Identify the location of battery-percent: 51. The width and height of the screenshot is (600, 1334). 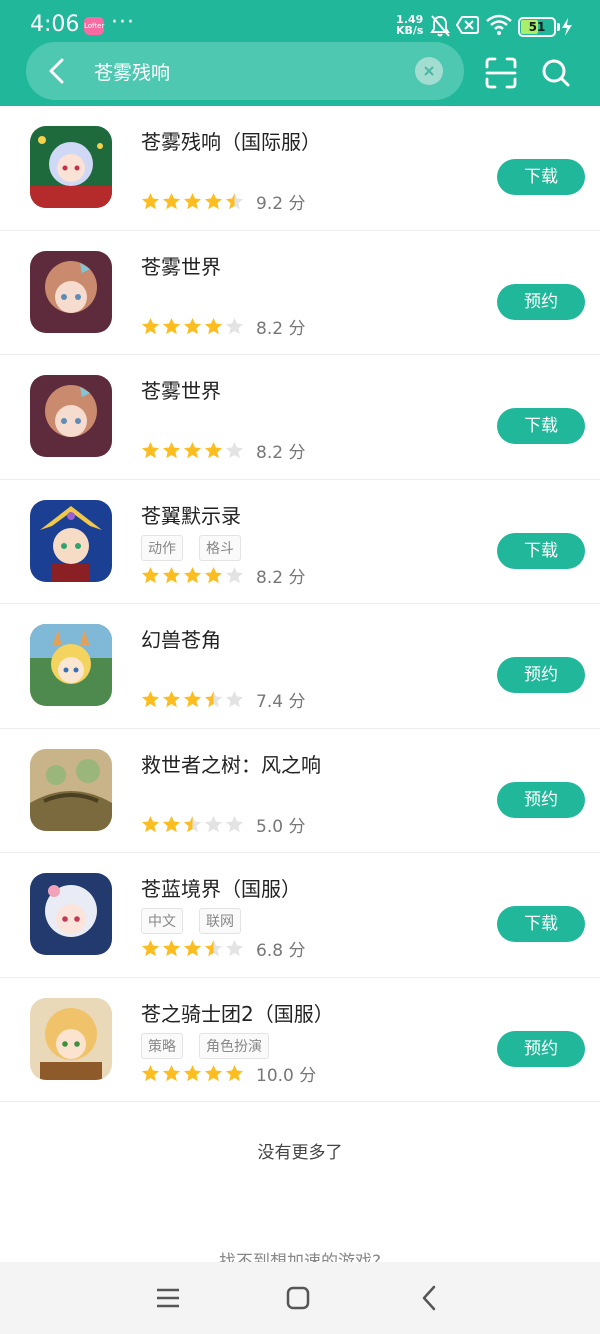
(537, 27).